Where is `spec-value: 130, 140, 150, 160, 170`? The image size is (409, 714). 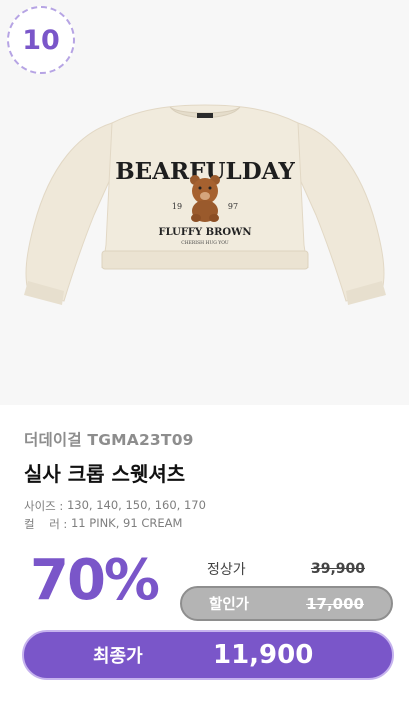 spec-value: 130, 140, 150, 160, 170 is located at coordinates (136, 505).